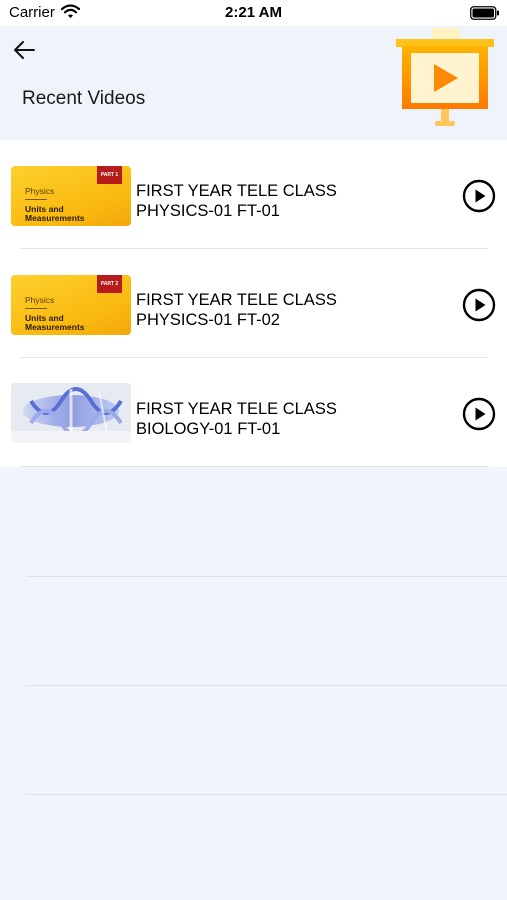 Image resolution: width=507 pixels, height=900 pixels. What do you see at coordinates (286, 310) in the screenshot?
I see `video-title: FIRST YEAR TELE CLASS PHYSICS-01 FT-02` at bounding box center [286, 310].